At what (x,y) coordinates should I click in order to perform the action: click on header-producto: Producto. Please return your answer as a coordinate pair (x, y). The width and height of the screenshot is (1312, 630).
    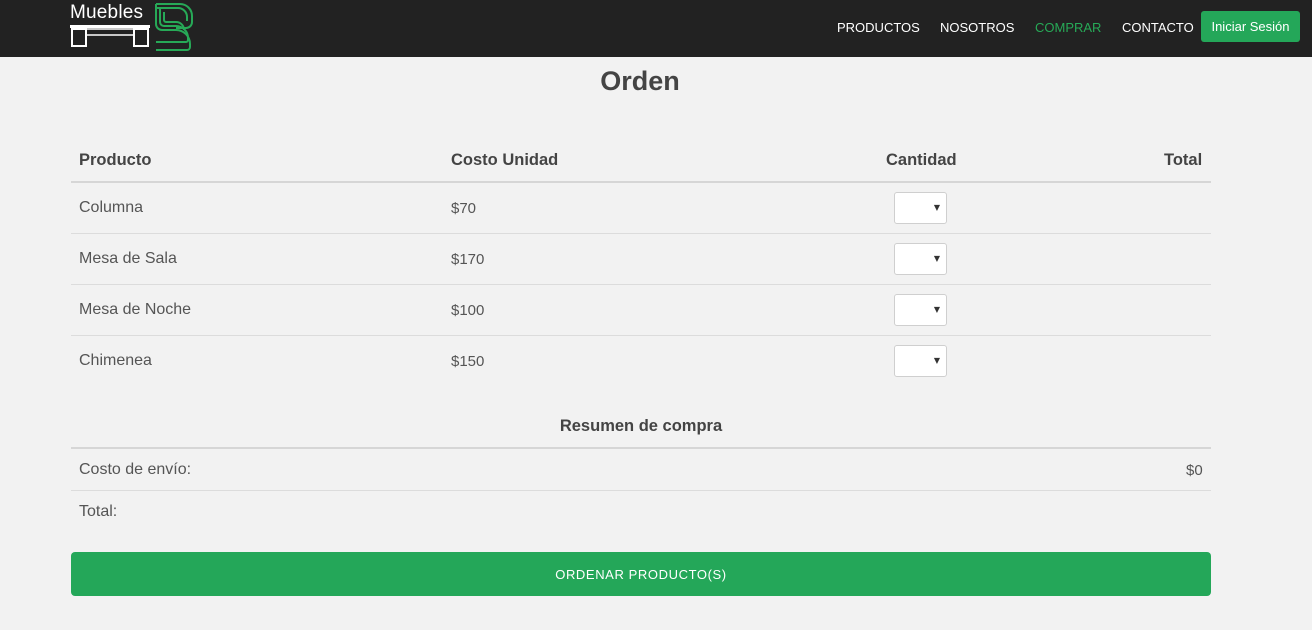
    Looking at the image, I should click on (115, 160).